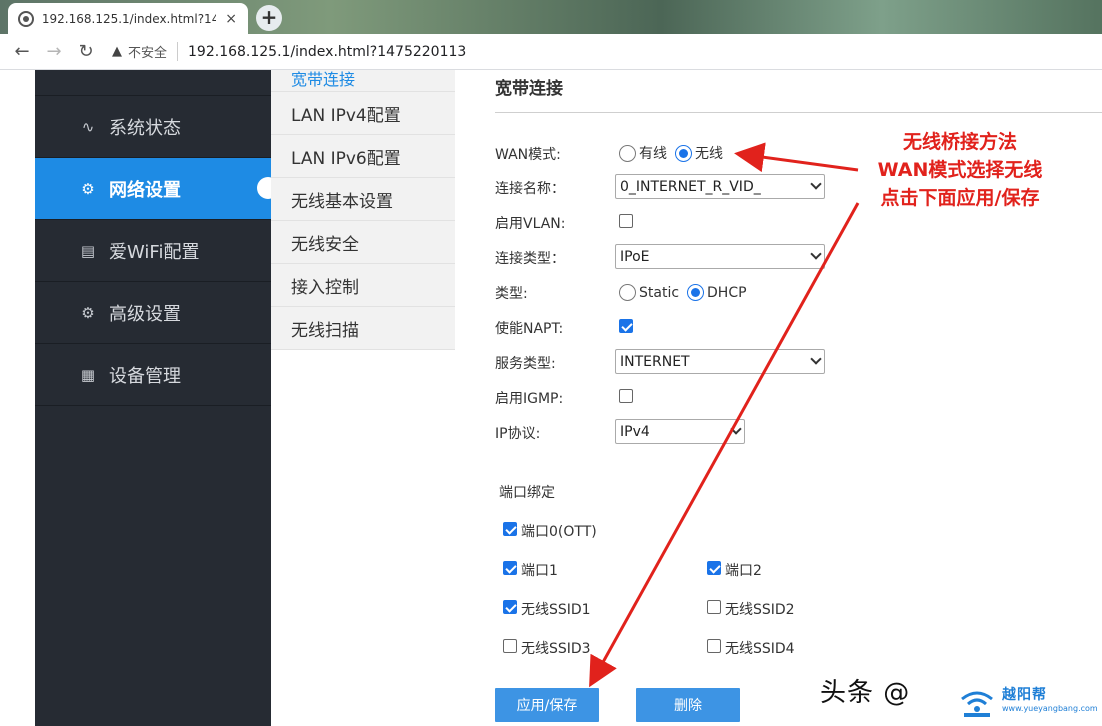  Describe the element at coordinates (760, 609) in the screenshot. I see `ssid2-label: 无线SSID2` at that location.